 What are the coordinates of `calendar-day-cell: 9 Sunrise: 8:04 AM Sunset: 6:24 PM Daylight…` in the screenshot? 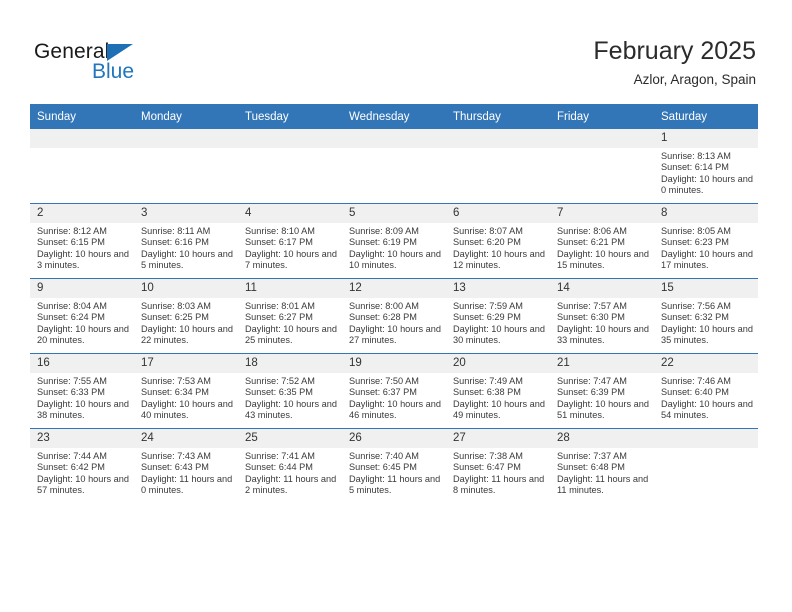 It's located at (82, 316).